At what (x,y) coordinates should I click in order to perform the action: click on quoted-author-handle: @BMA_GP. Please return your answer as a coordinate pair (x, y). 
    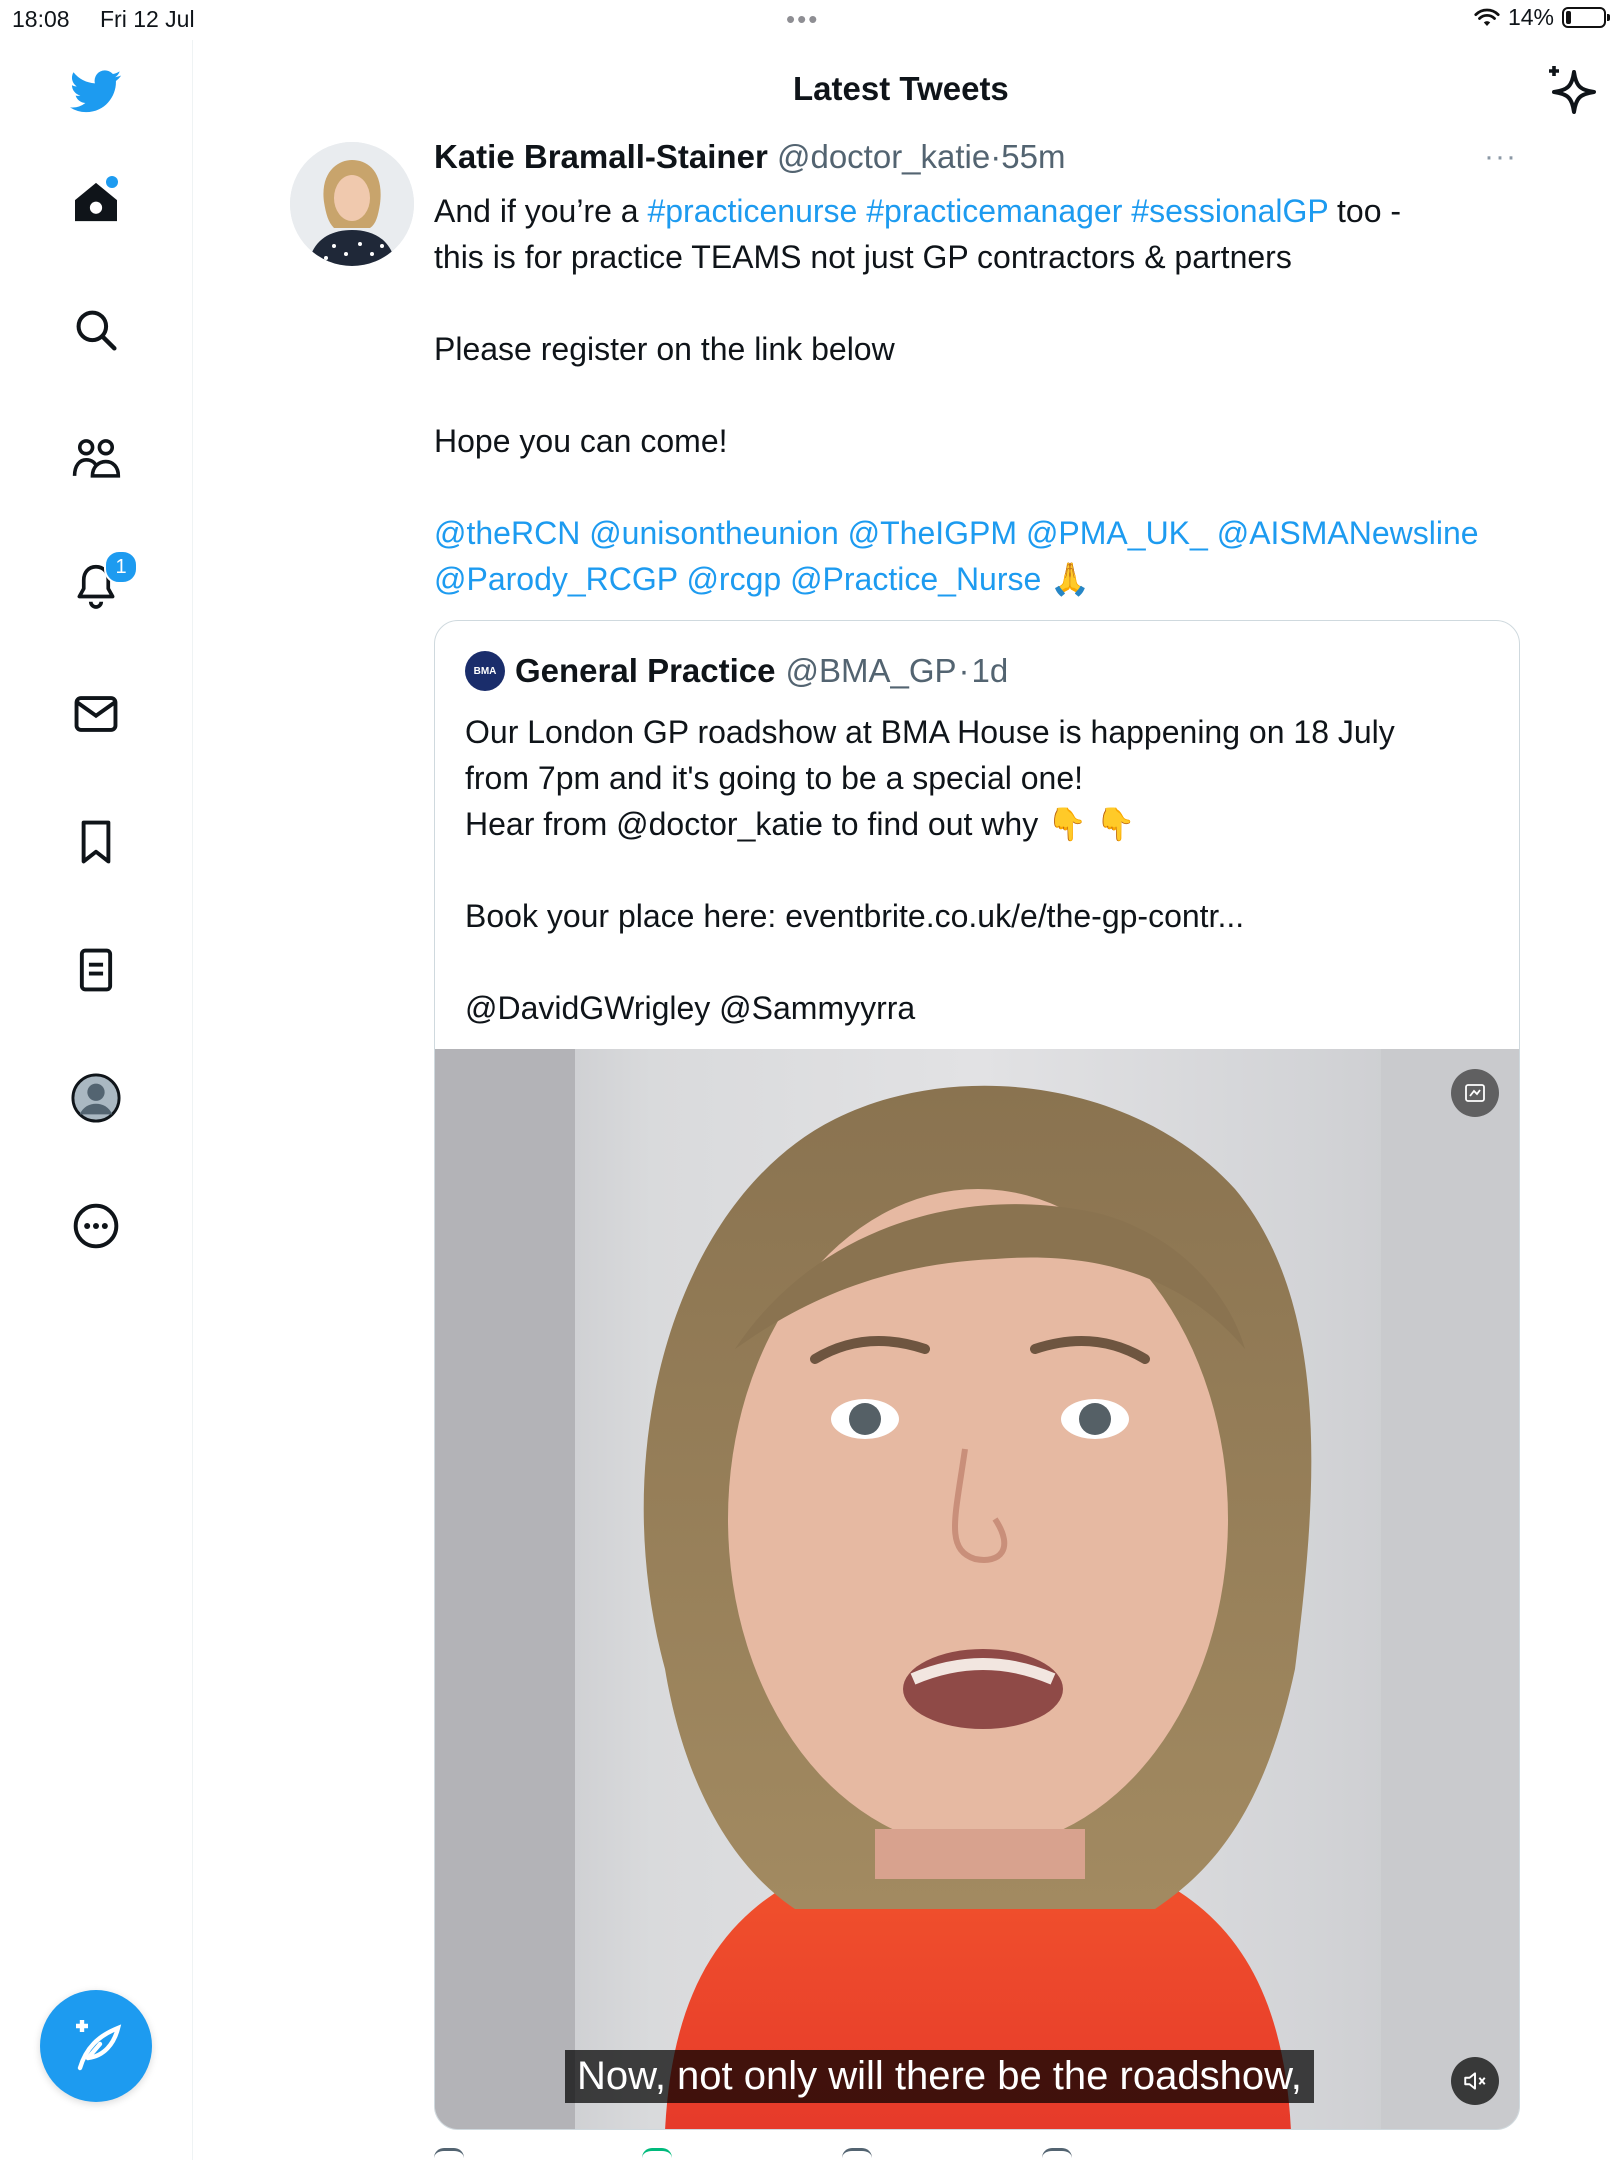
    Looking at the image, I should click on (871, 670).